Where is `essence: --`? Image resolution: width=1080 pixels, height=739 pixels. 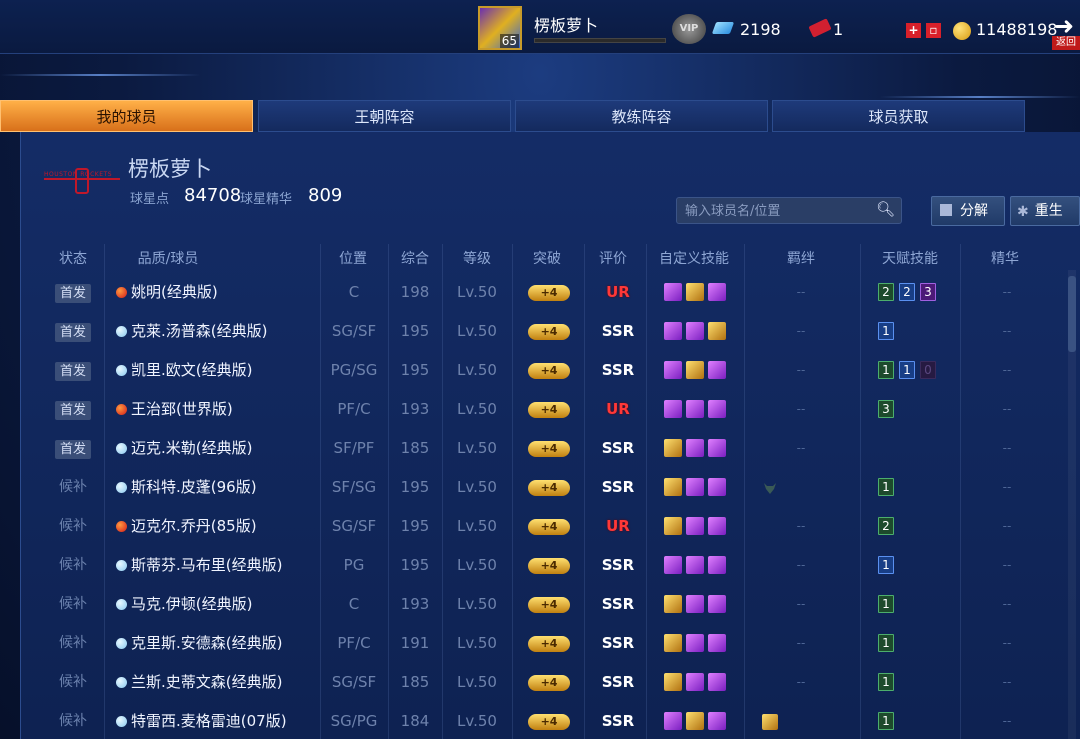 essence: -- is located at coordinates (1007, 487).